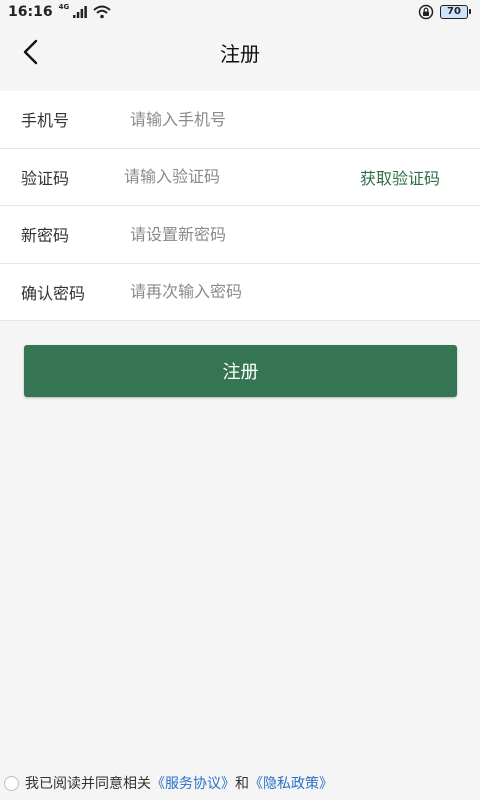  Describe the element at coordinates (45, 236) in the screenshot. I see `new-password-label: 新密码` at that location.